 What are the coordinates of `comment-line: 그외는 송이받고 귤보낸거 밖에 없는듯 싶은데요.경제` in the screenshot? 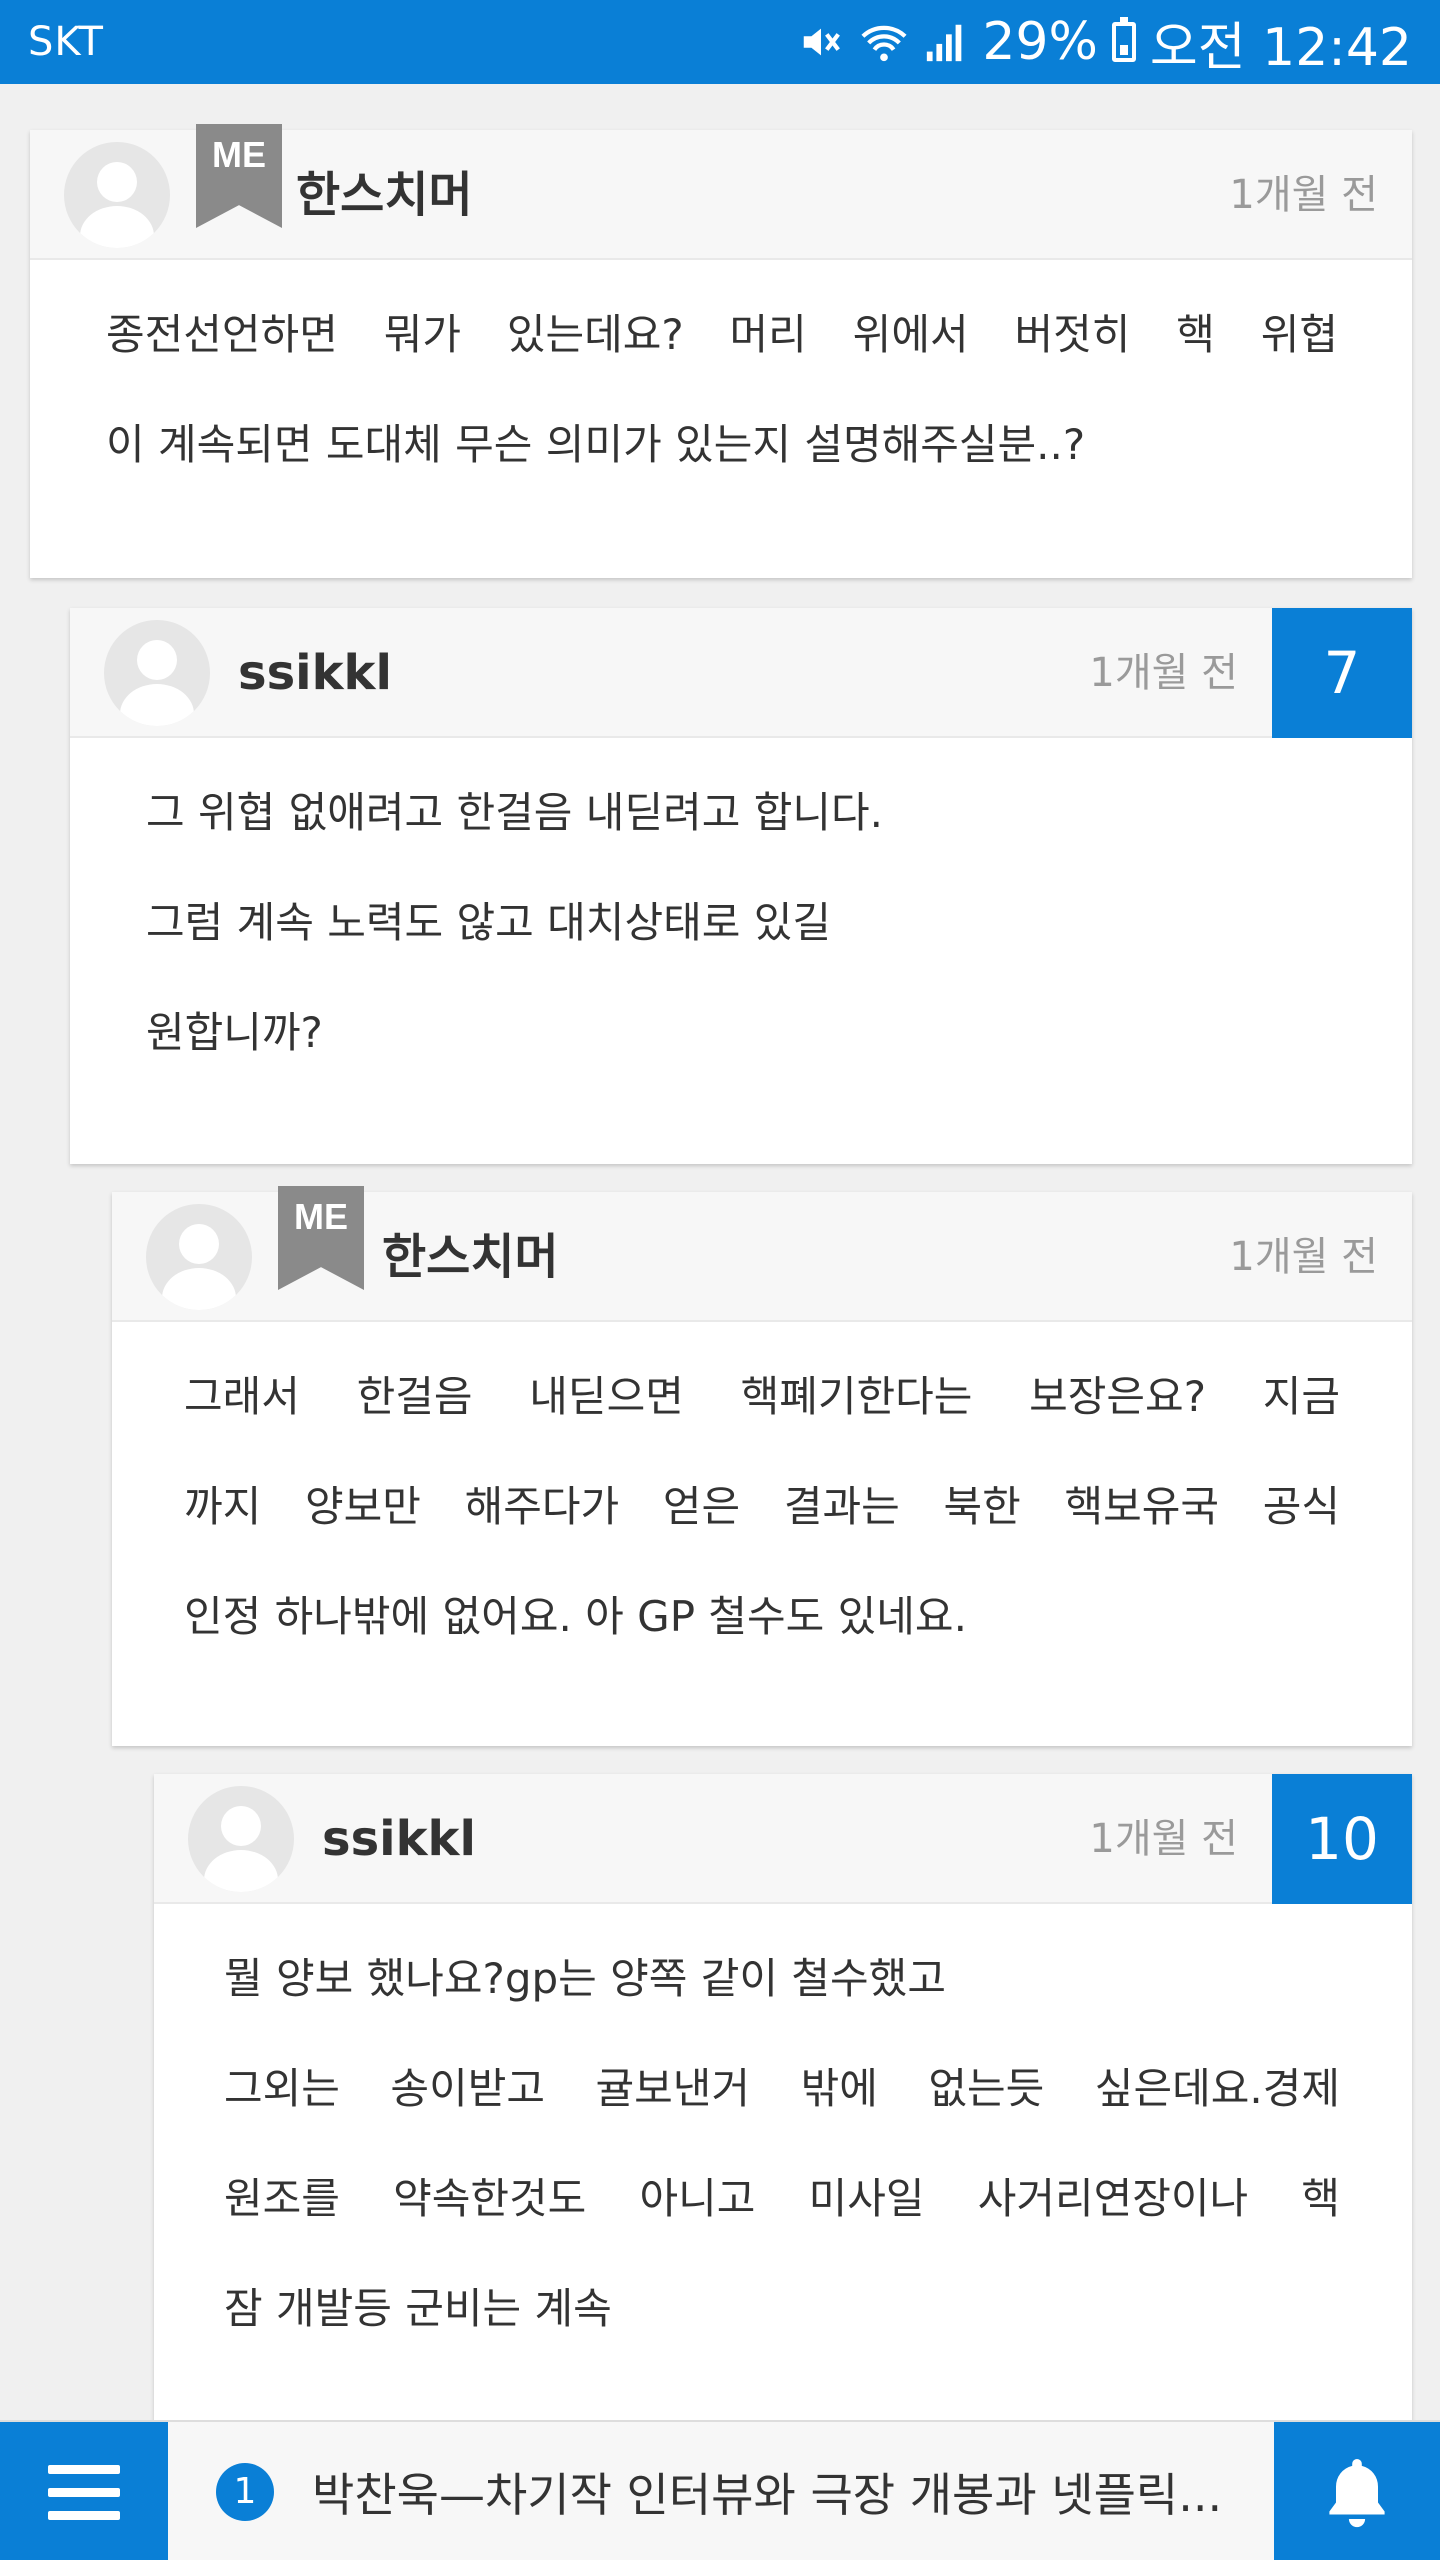 It's located at (782, 2088).